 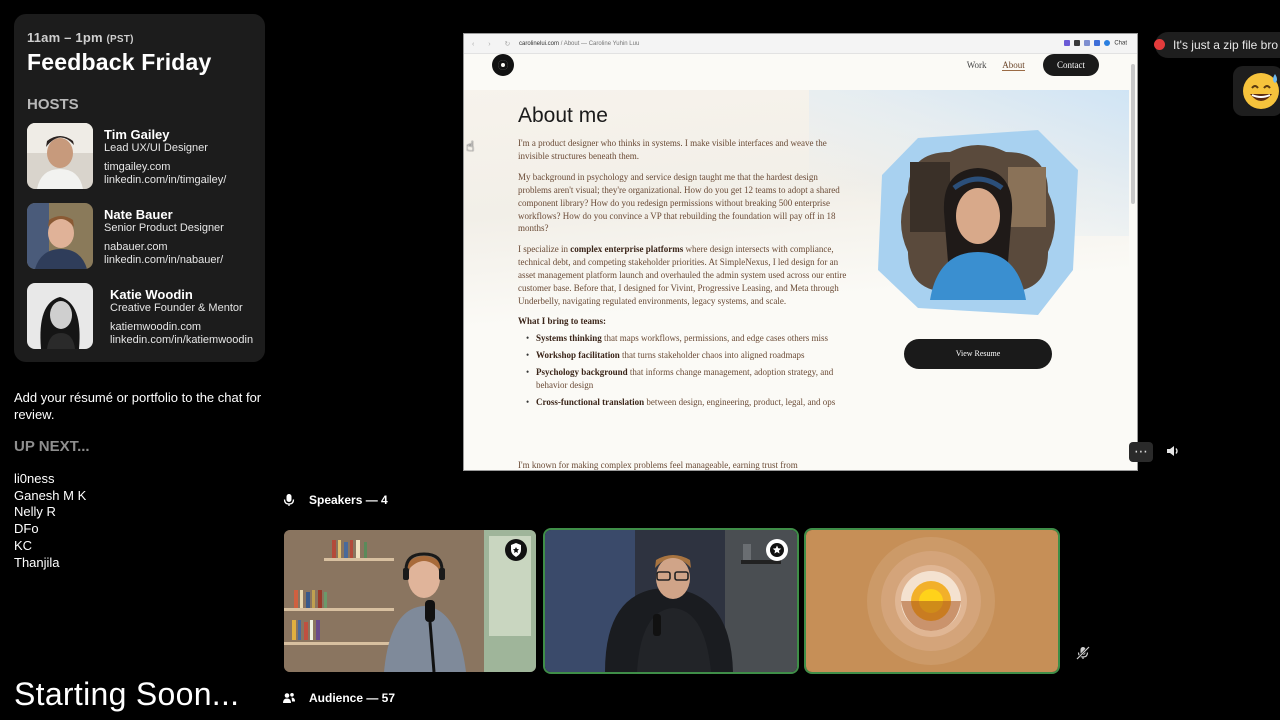 I want to click on contact-button: Contact, so click(x=1071, y=65).